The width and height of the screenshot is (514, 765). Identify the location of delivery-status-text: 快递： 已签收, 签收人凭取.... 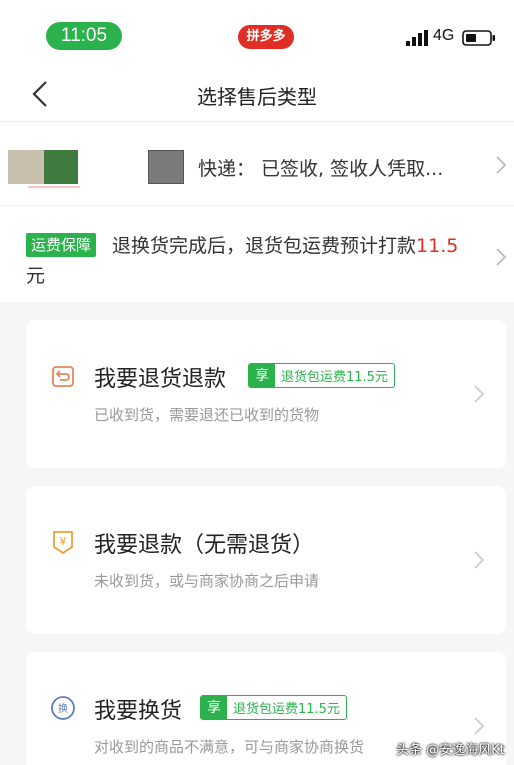
(321, 169).